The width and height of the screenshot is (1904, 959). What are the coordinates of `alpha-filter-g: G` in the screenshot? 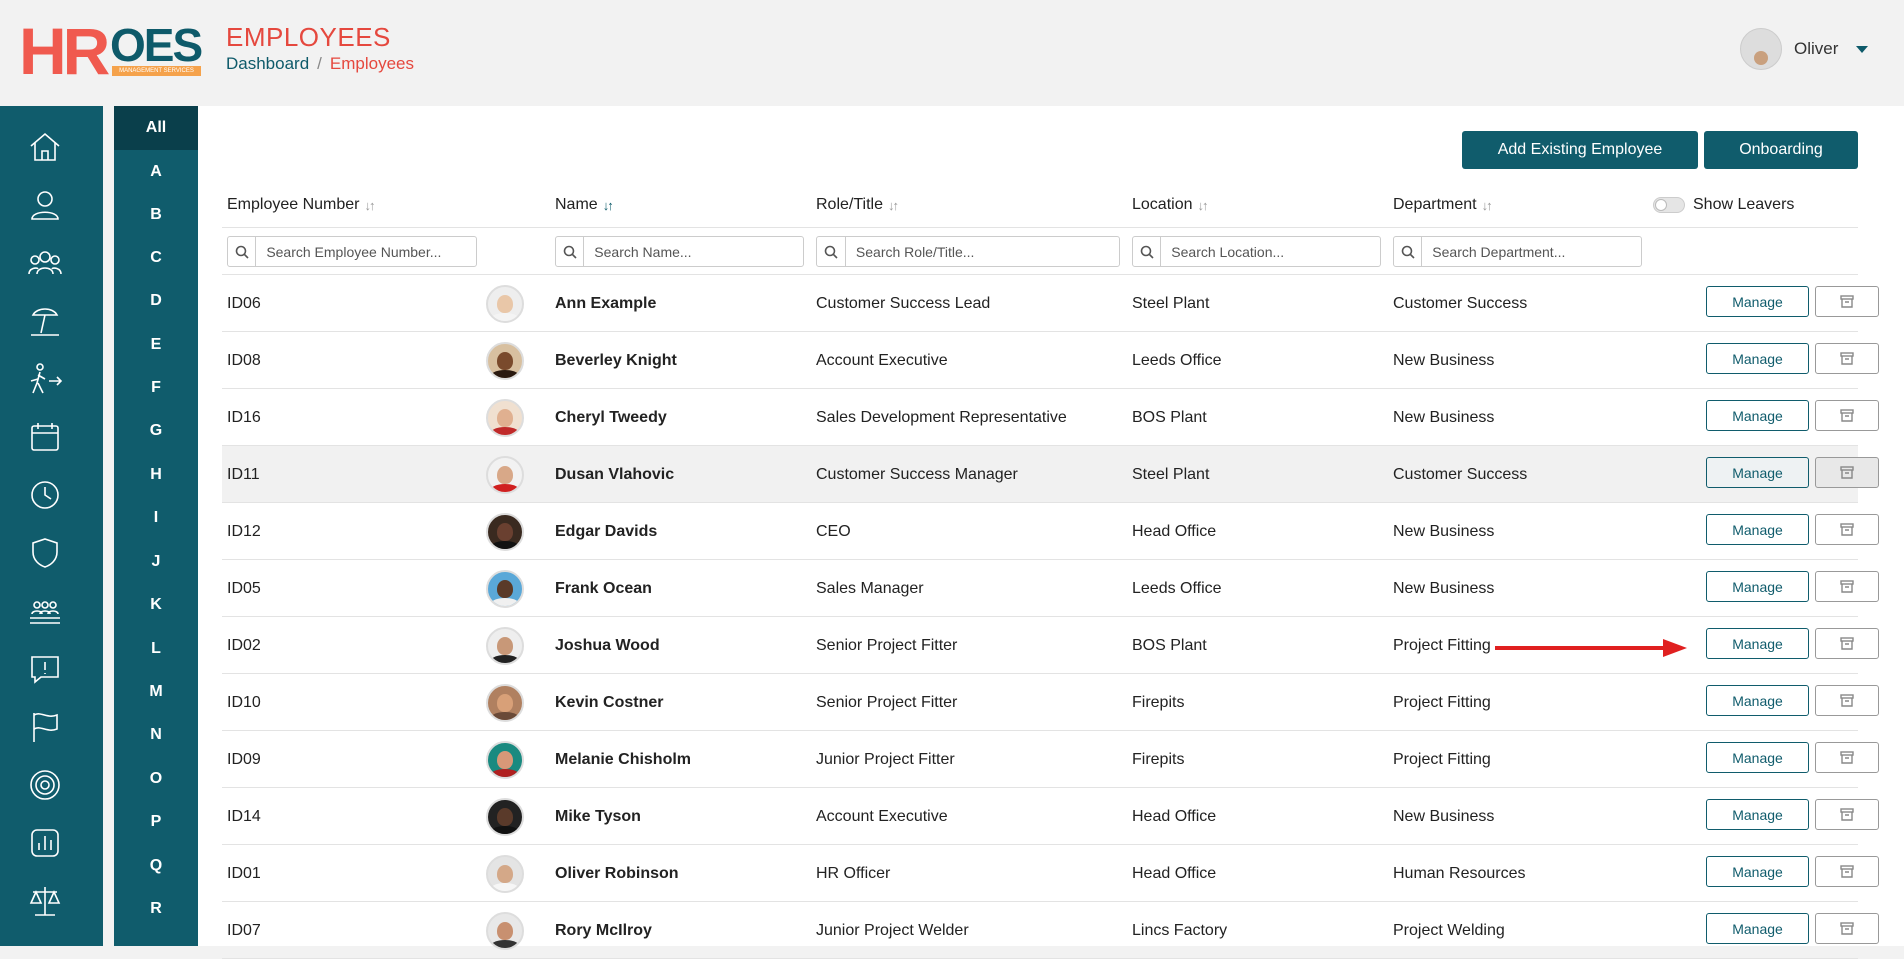 It's located at (156, 431).